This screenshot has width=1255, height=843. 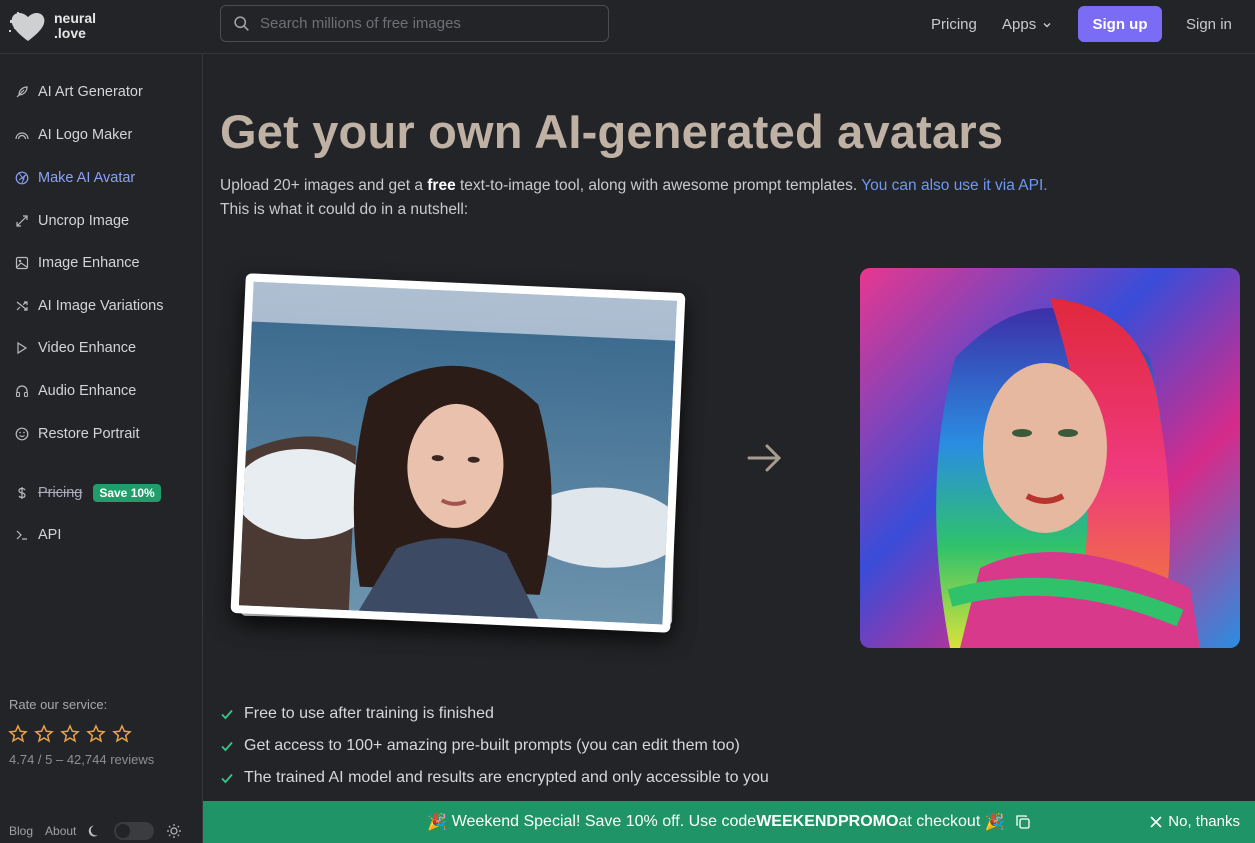 What do you see at coordinates (604, 821) in the screenshot?
I see `promo-text-before: Weekend Special! Save 10% off. Use code` at bounding box center [604, 821].